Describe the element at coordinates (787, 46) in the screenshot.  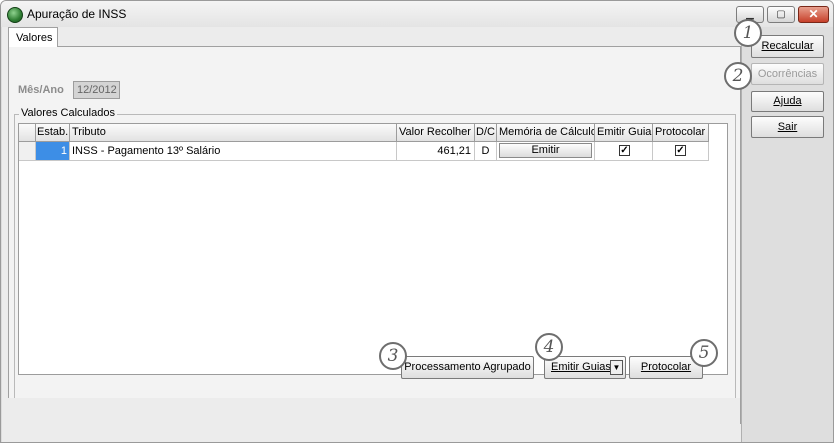
I see `recalcular-button: Recalcular` at that location.